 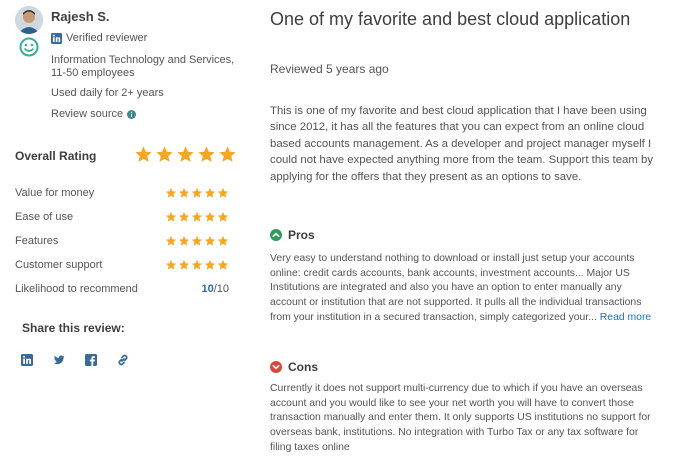 What do you see at coordinates (122, 194) in the screenshot?
I see `rating-value-for-money: Value for money` at bounding box center [122, 194].